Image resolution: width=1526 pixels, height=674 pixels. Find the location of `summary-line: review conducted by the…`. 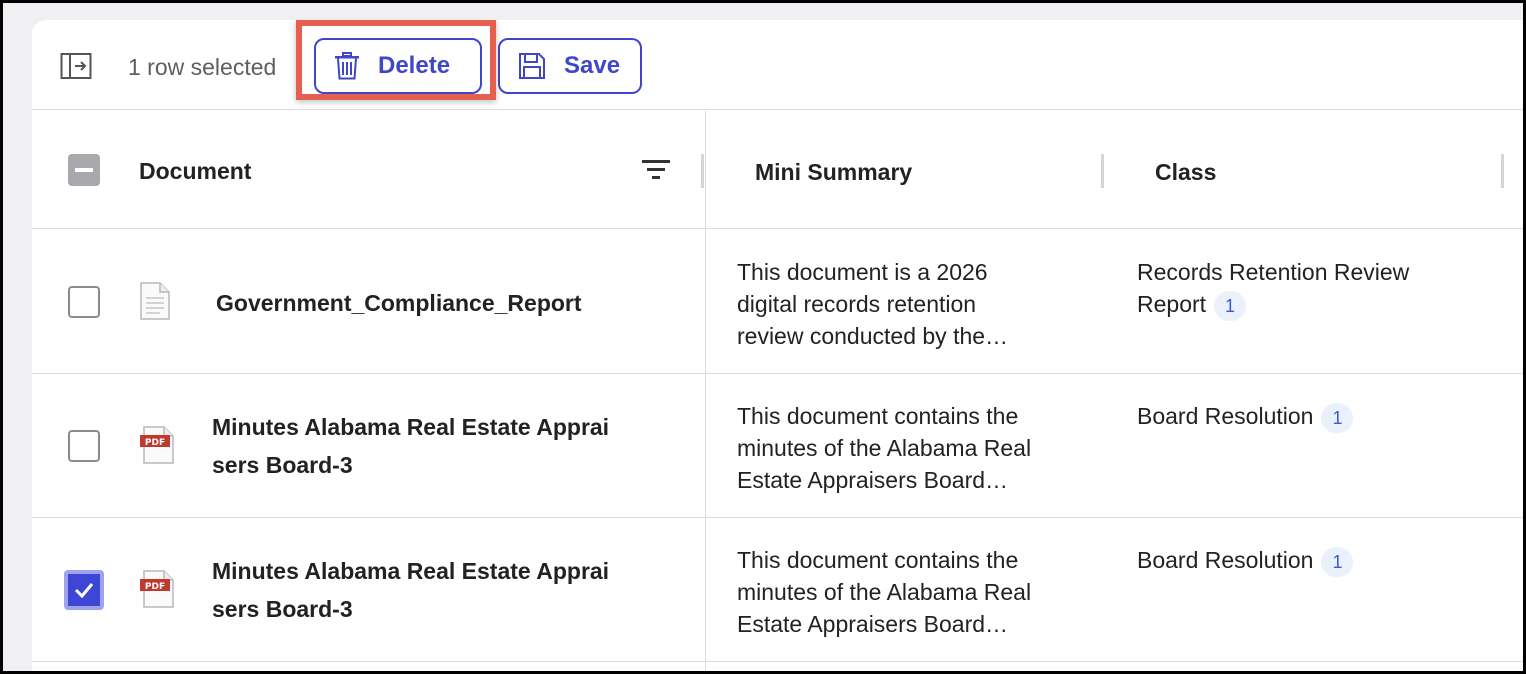

summary-line: review conducted by the… is located at coordinates (873, 336).